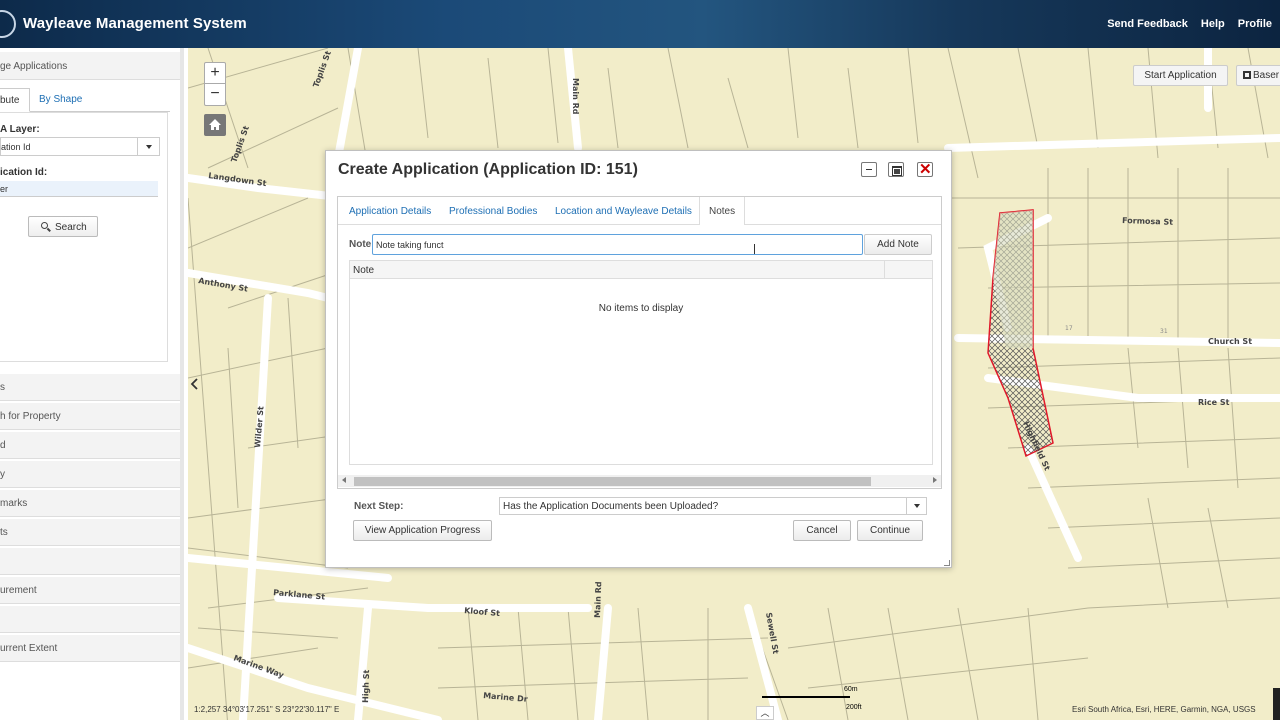 The height and width of the screenshot is (720, 1280). What do you see at coordinates (29, 648) in the screenshot?
I see `sidebar-item-label: urrent Extent` at bounding box center [29, 648].